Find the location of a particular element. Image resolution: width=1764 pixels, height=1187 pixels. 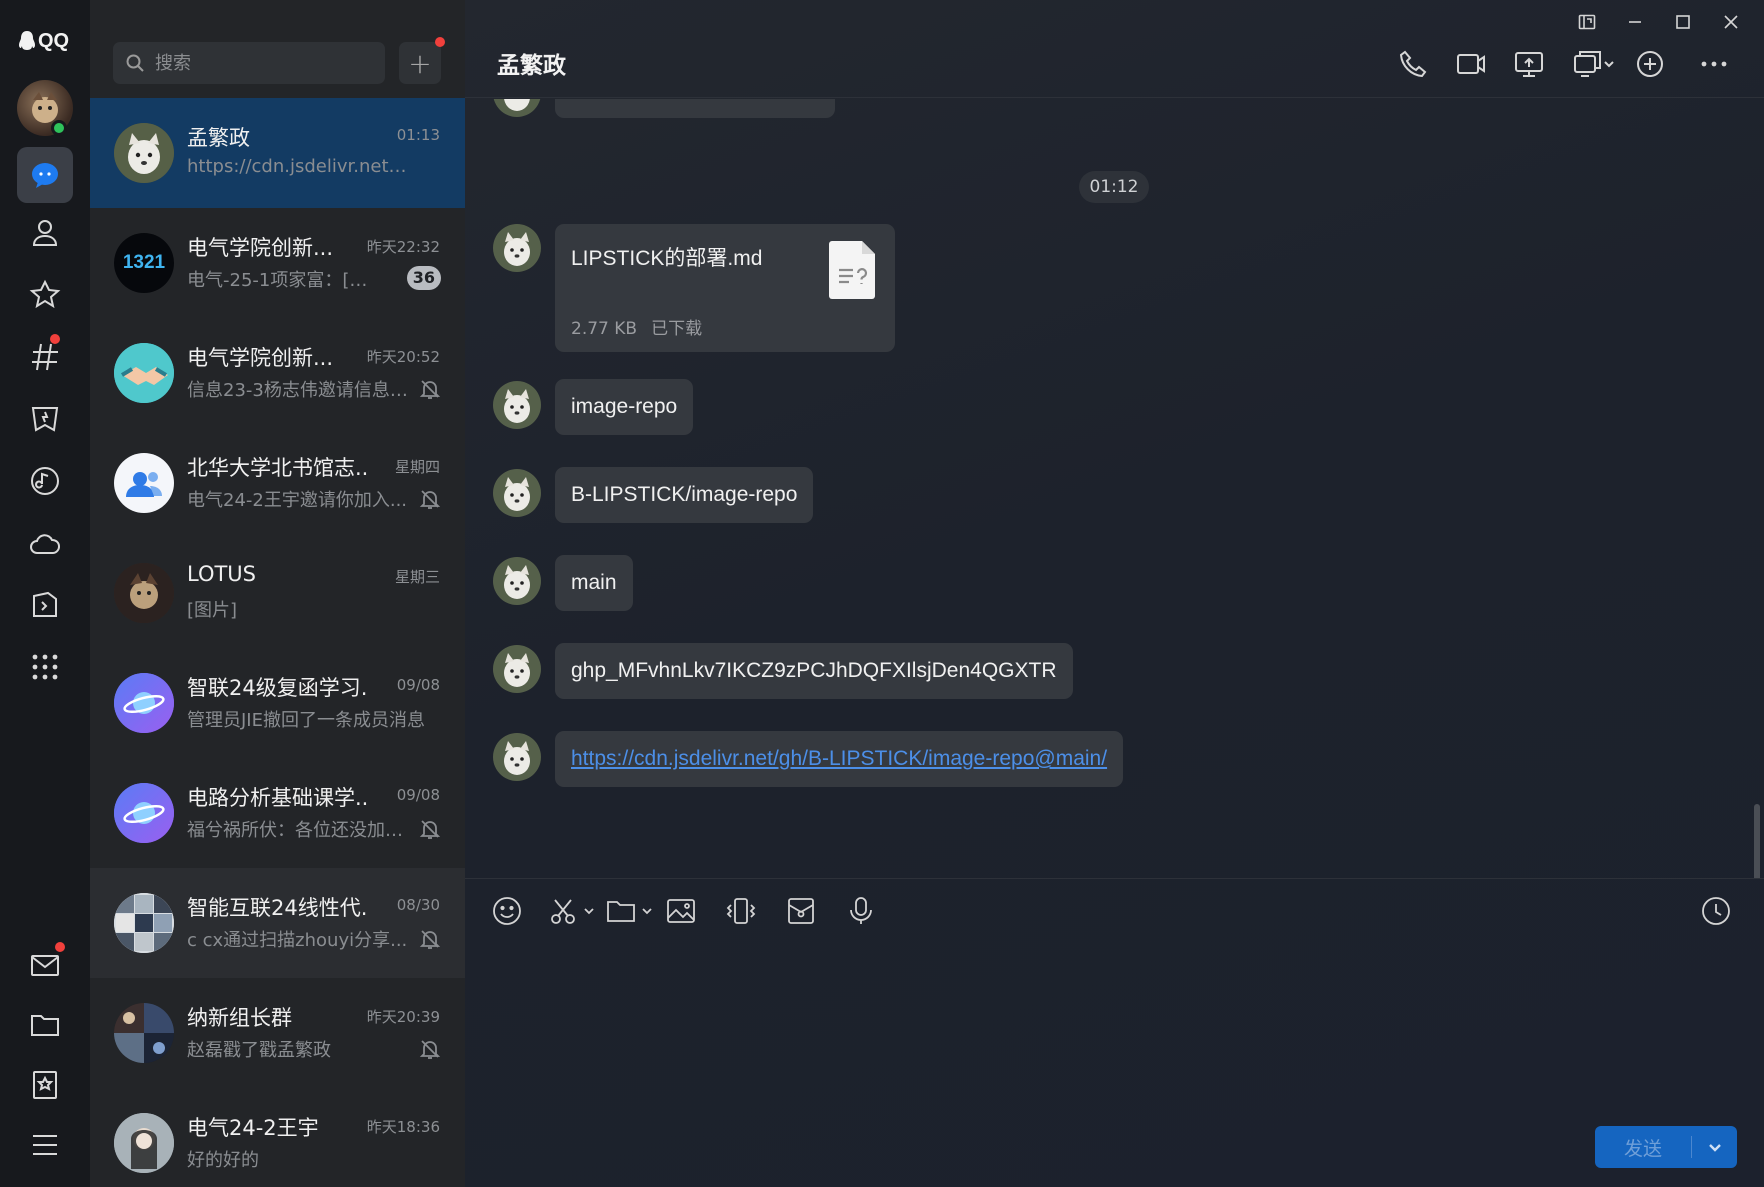

message-input-area is located at coordinates (1114, 1035).